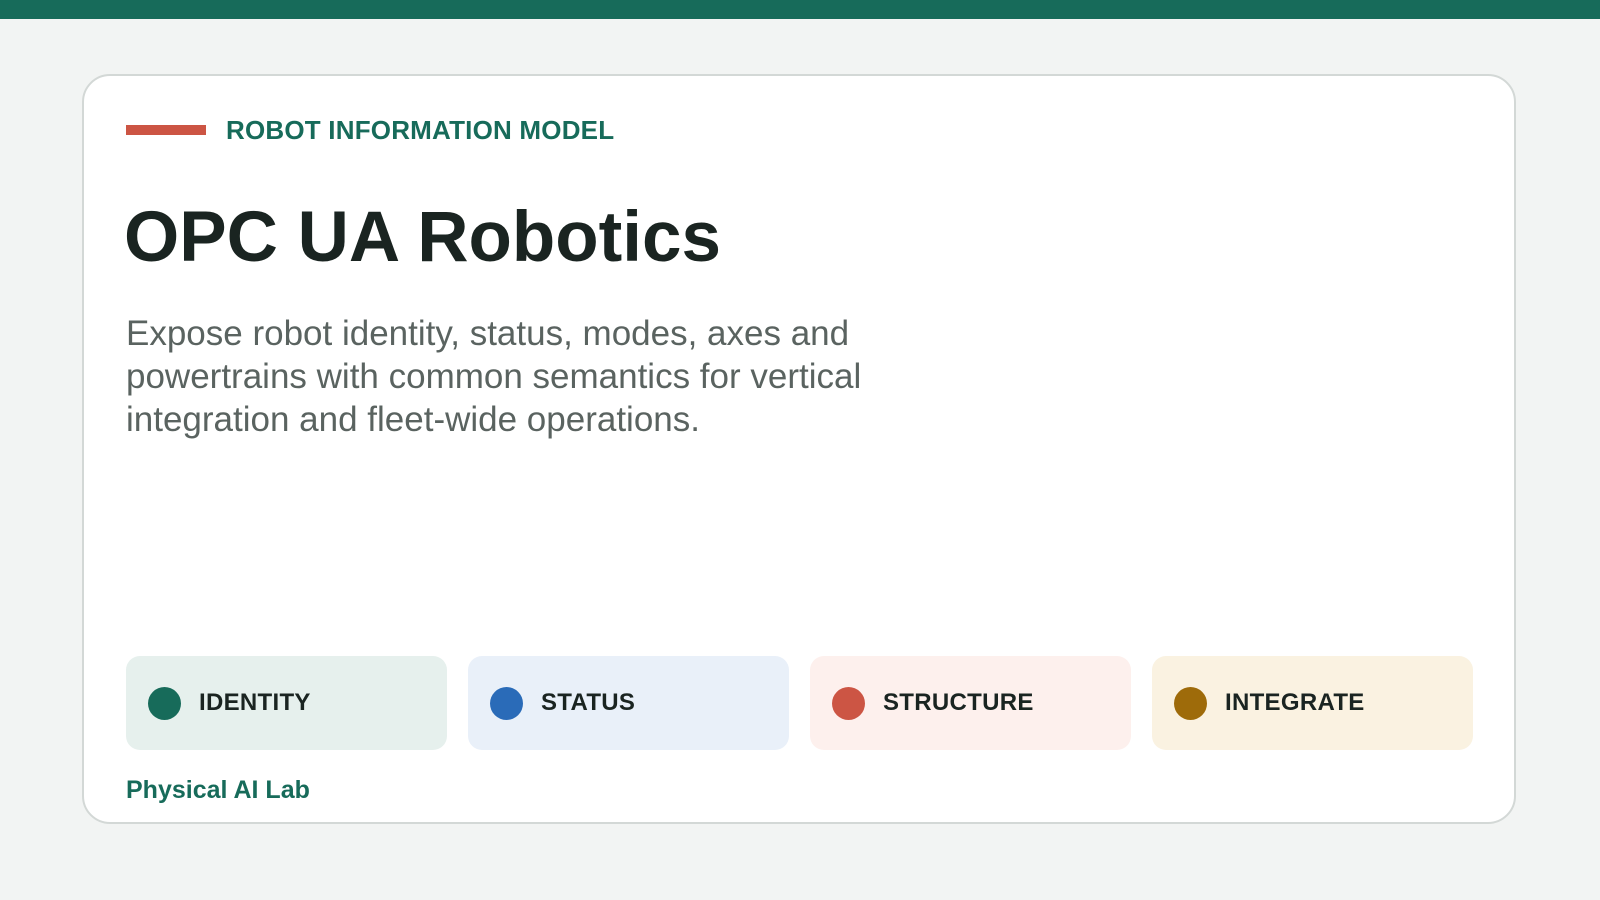 The height and width of the screenshot is (900, 1600). I want to click on pill-label: STRUCTURE, so click(958, 702).